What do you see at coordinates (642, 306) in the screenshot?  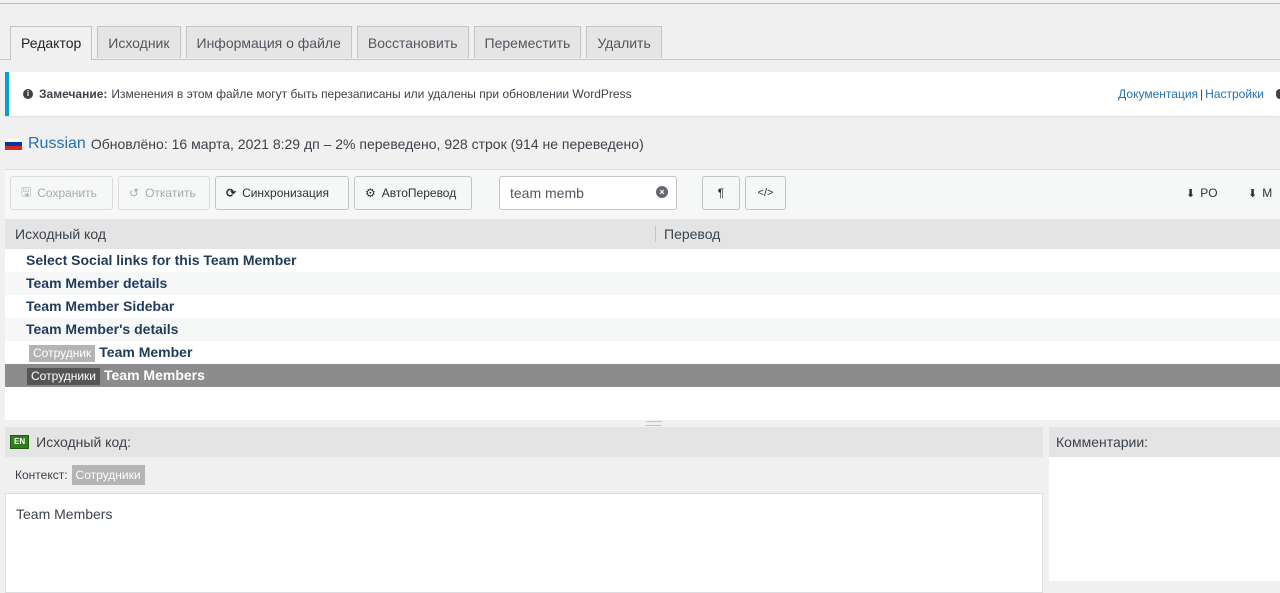 I see `table-row: Team Member Sidebar` at bounding box center [642, 306].